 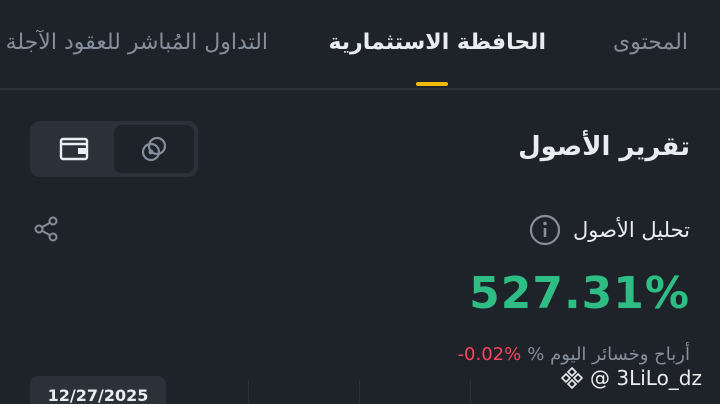 I want to click on chain-link-icon, so click(x=154, y=149).